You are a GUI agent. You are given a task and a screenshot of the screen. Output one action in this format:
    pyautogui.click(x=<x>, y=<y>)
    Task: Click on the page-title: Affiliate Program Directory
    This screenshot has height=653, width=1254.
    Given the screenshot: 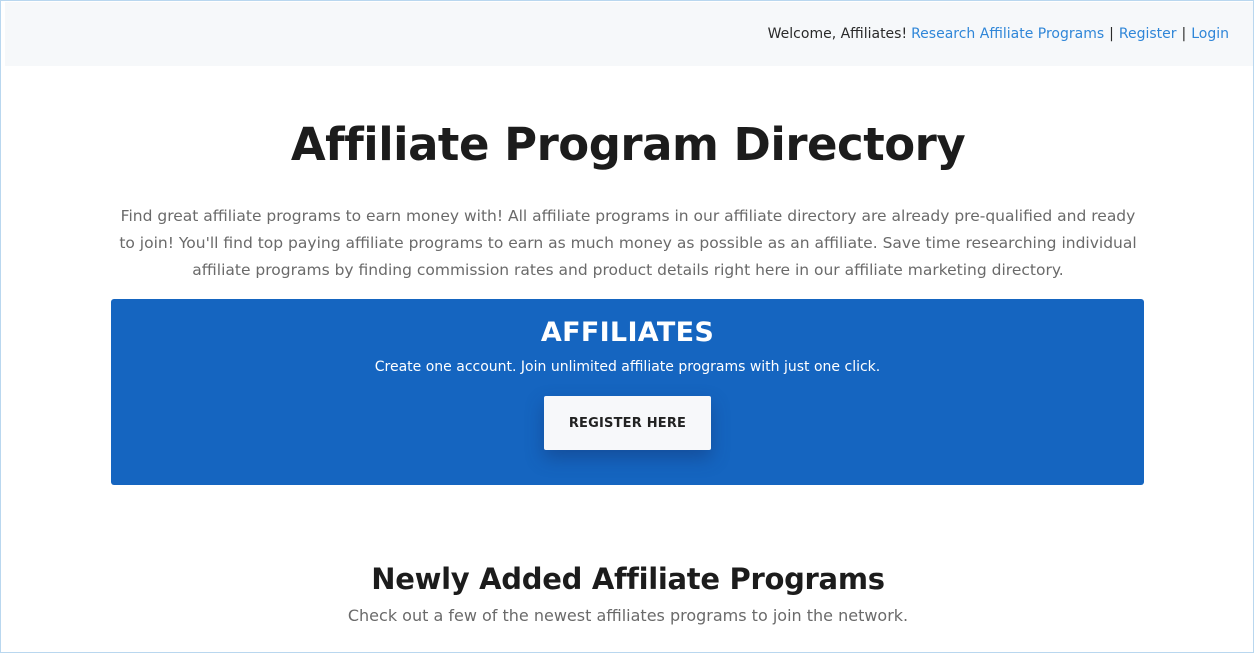 What is the action you would take?
    pyautogui.click(x=628, y=144)
    